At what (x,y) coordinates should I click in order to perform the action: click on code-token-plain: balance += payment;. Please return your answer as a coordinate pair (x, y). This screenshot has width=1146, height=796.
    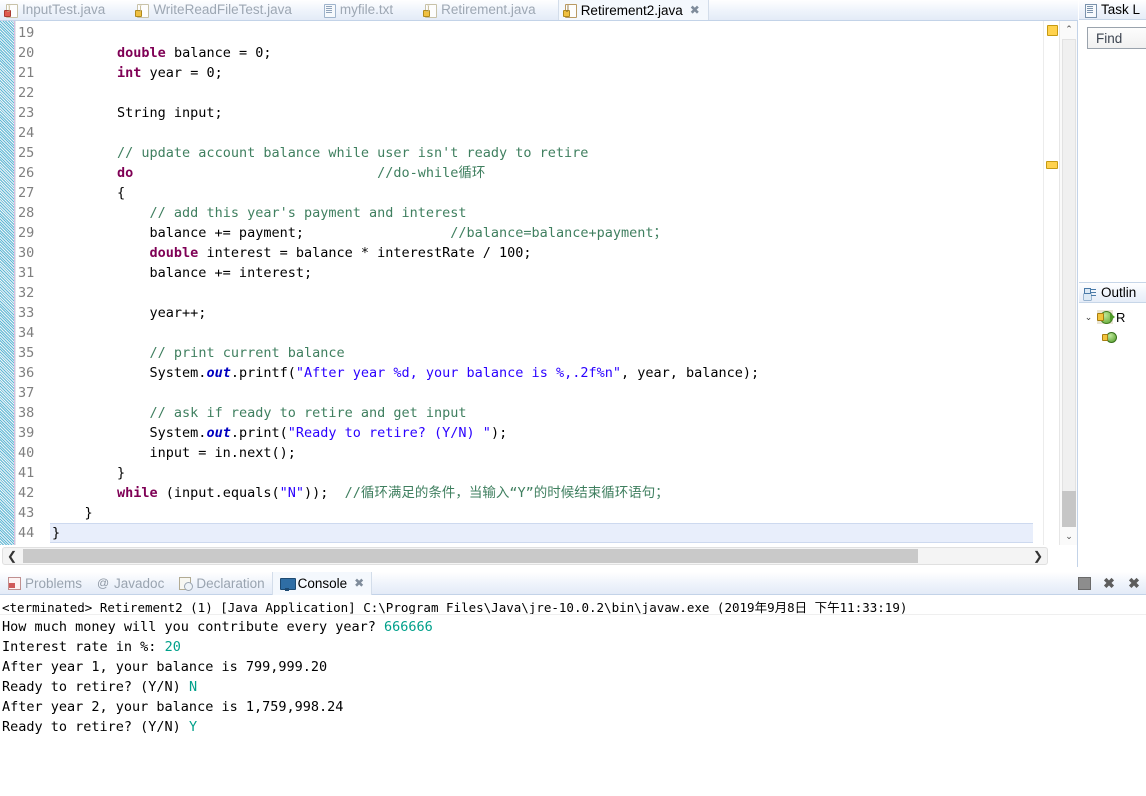
    Looking at the image, I should click on (178, 233).